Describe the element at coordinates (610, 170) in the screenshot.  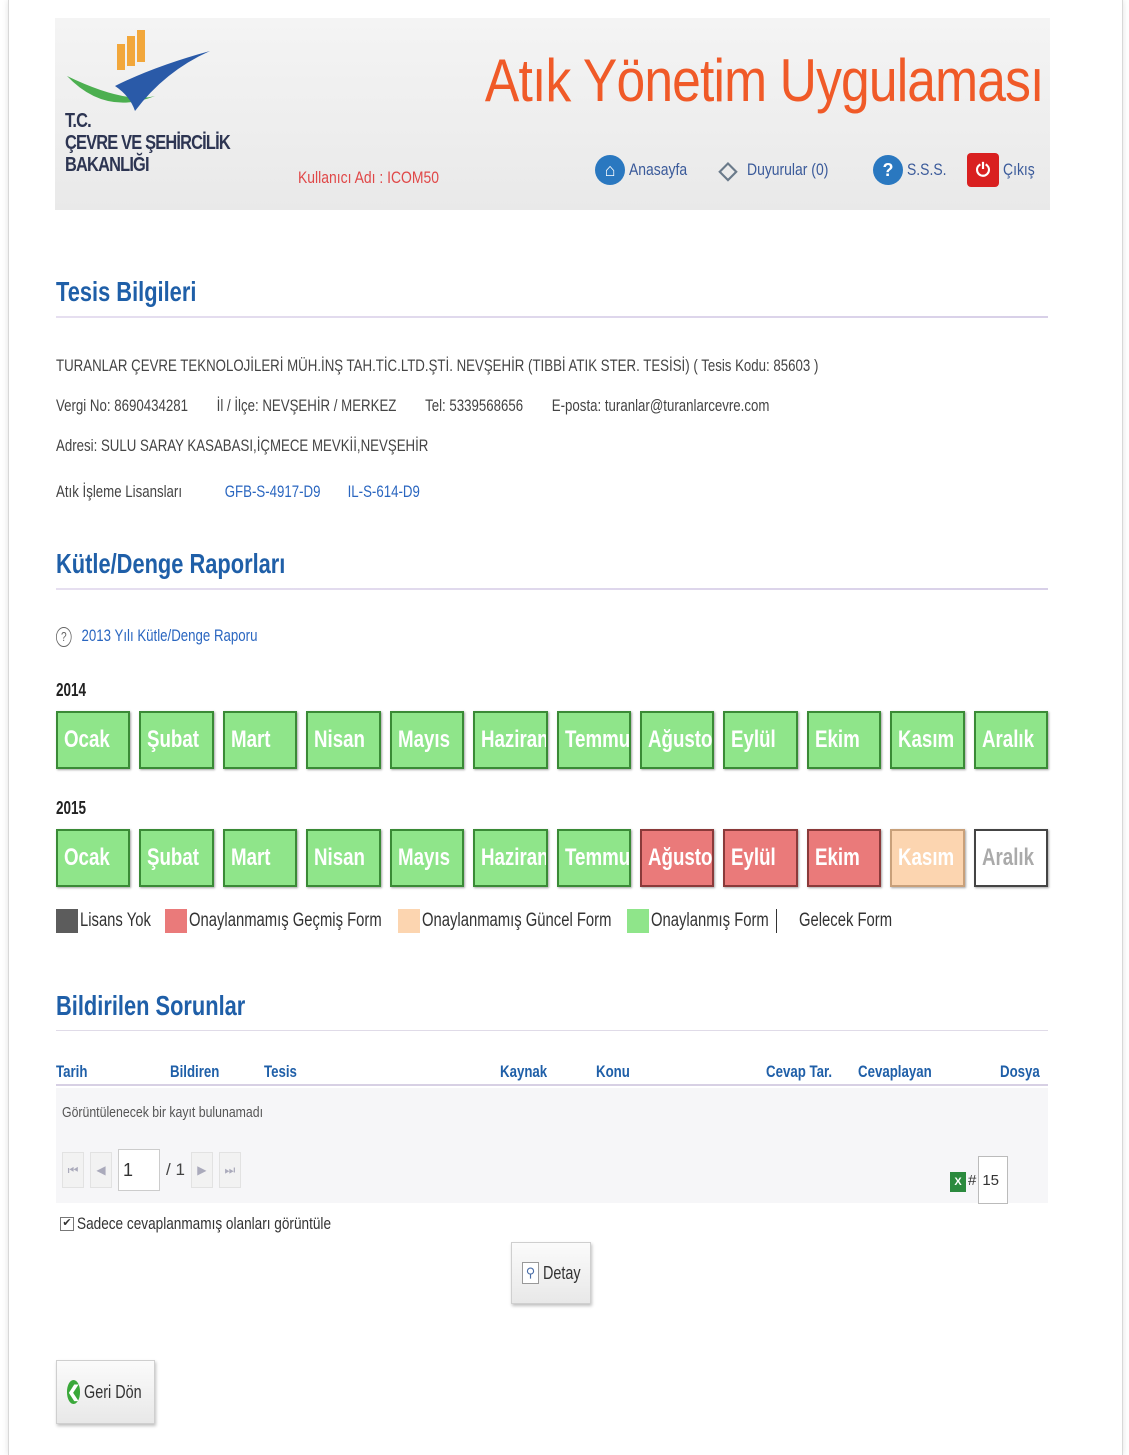
I see `home-icon: ⌂` at that location.